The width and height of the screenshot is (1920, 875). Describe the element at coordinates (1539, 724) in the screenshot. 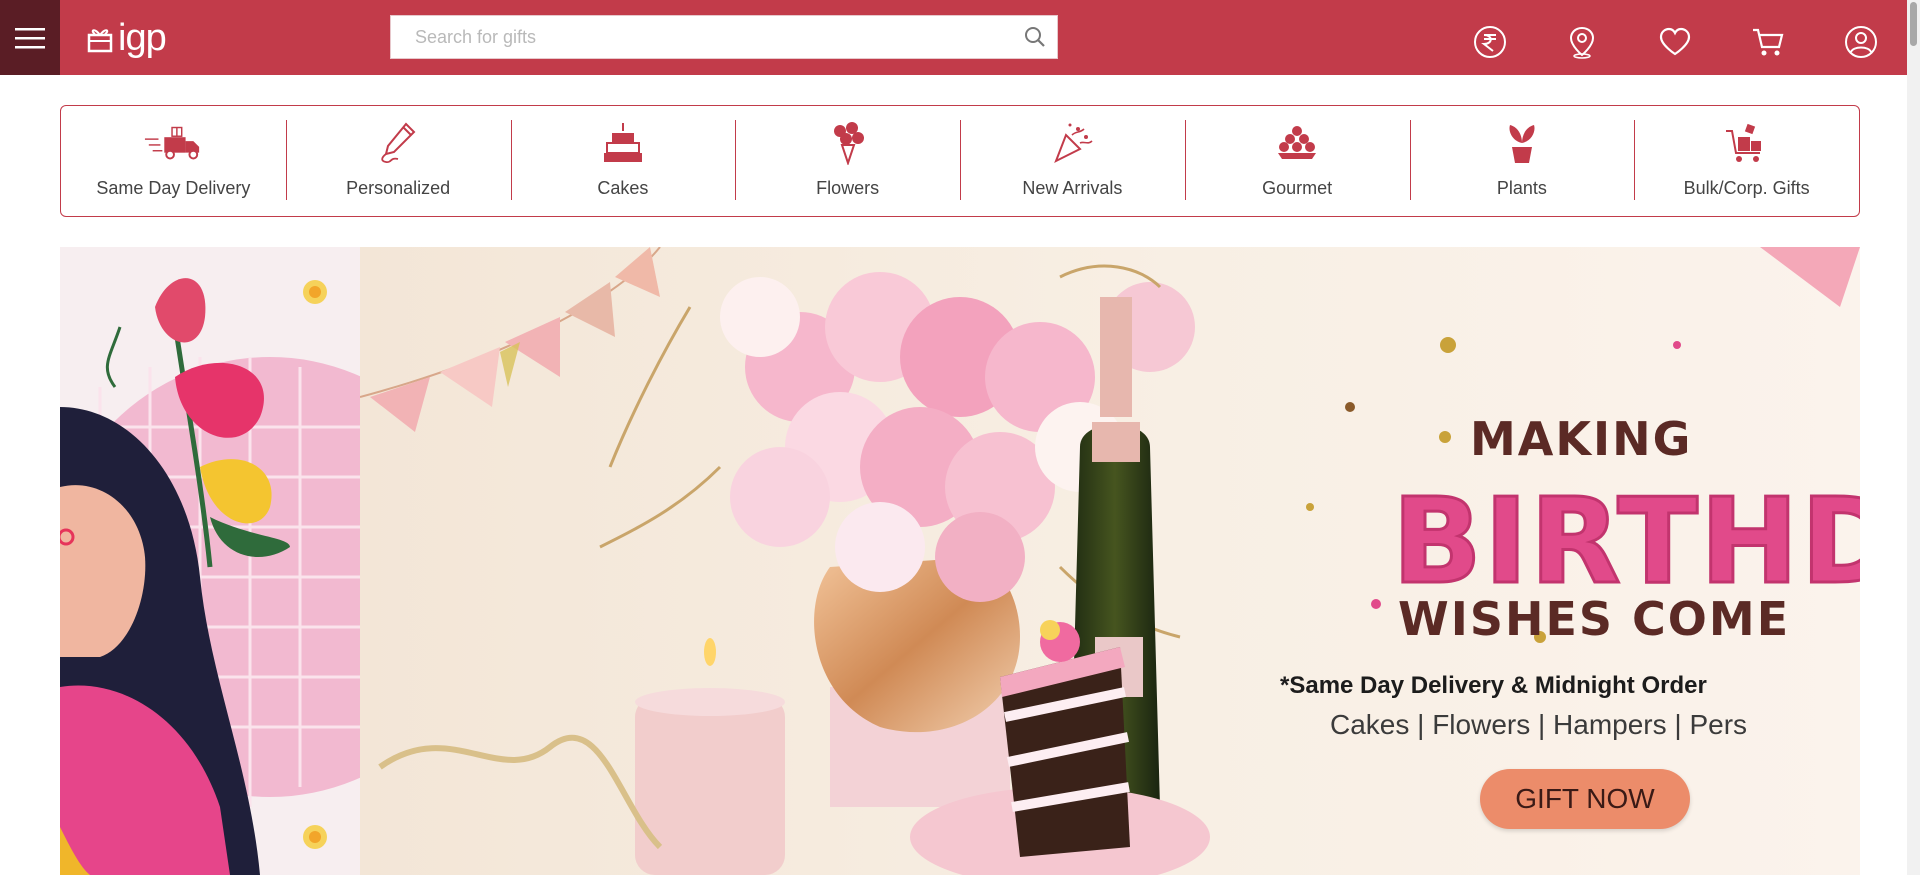

I see `banner-categories-line: Cakes | Flowers | Hampers | Pers` at that location.